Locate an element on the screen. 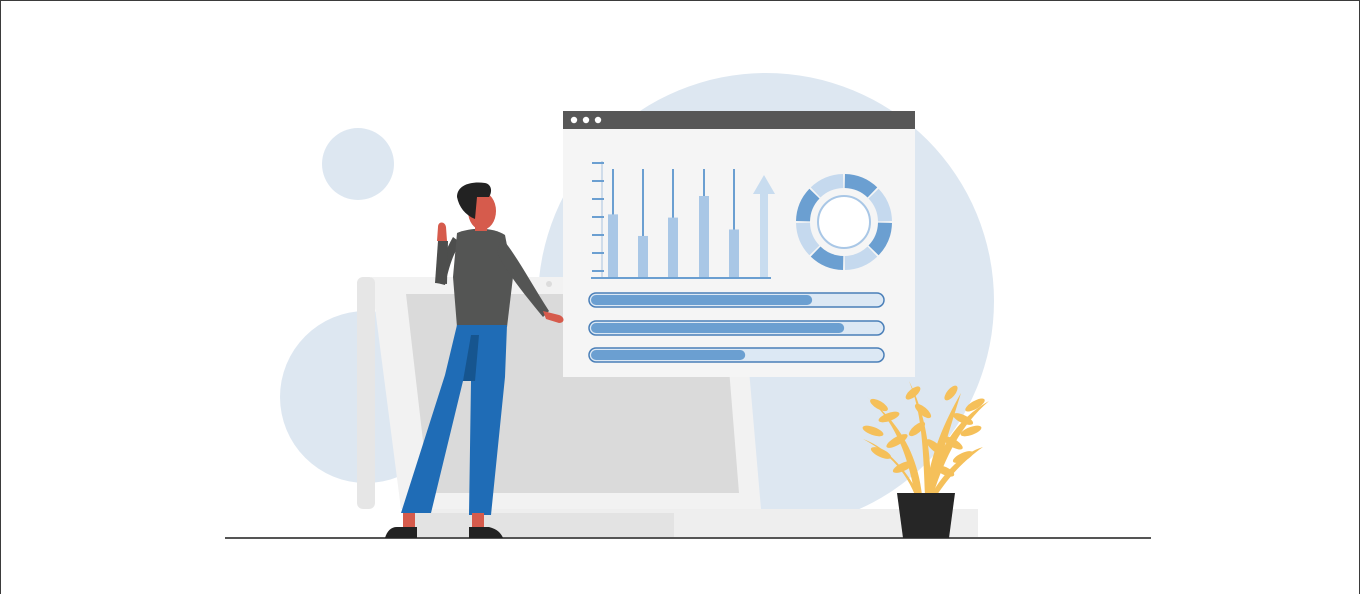  donut-center is located at coordinates (844, 222).